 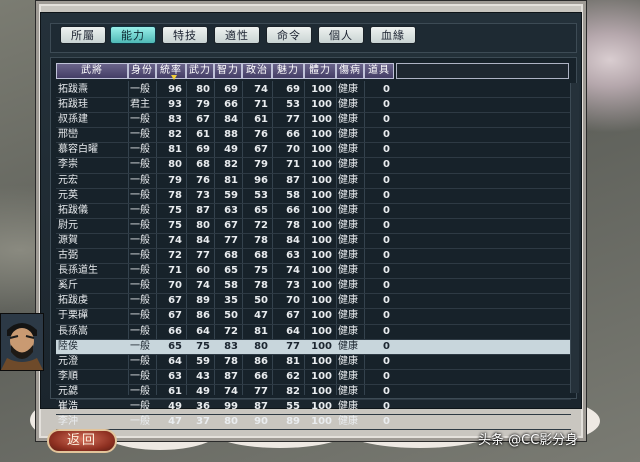 I want to click on tab-6: 個人, so click(x=341, y=35).